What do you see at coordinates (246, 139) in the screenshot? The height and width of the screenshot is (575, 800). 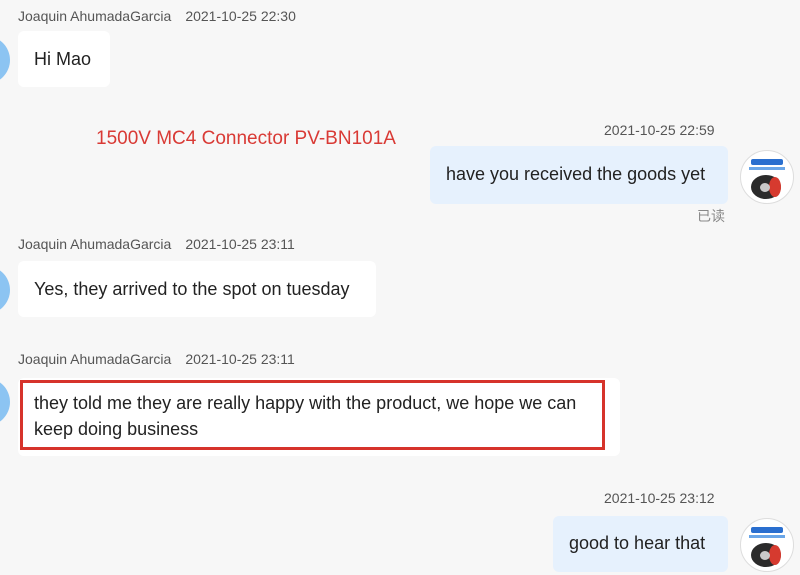 I see `product-link: 1500V MC4 Connector PV-BN101A` at bounding box center [246, 139].